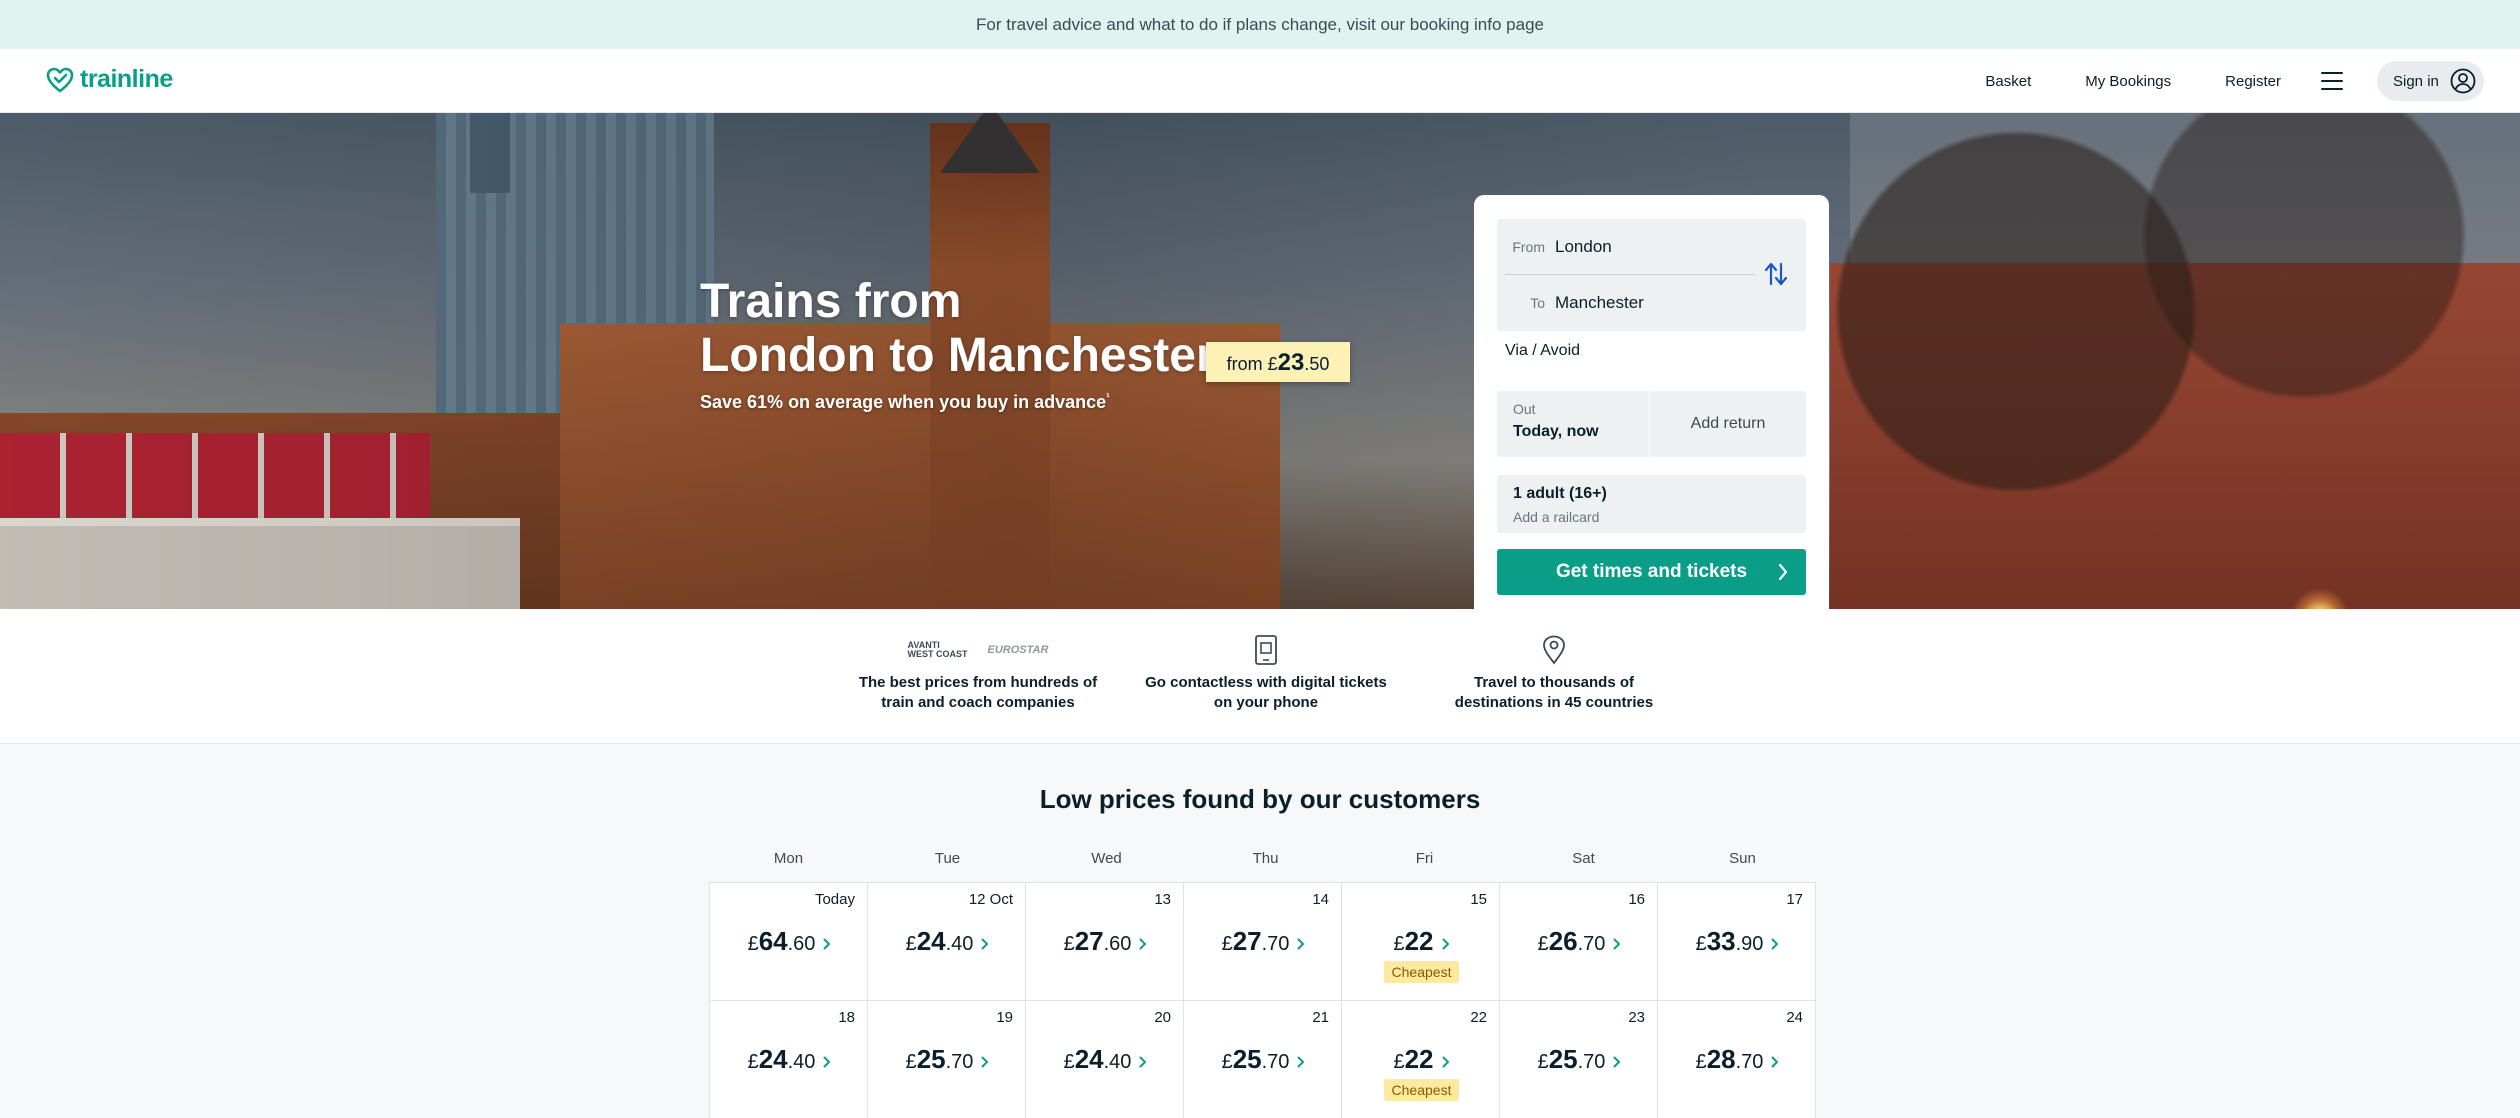 The height and width of the screenshot is (1118, 2520). What do you see at coordinates (1573, 424) in the screenshot?
I see `out-date-field: Out Today, now` at bounding box center [1573, 424].